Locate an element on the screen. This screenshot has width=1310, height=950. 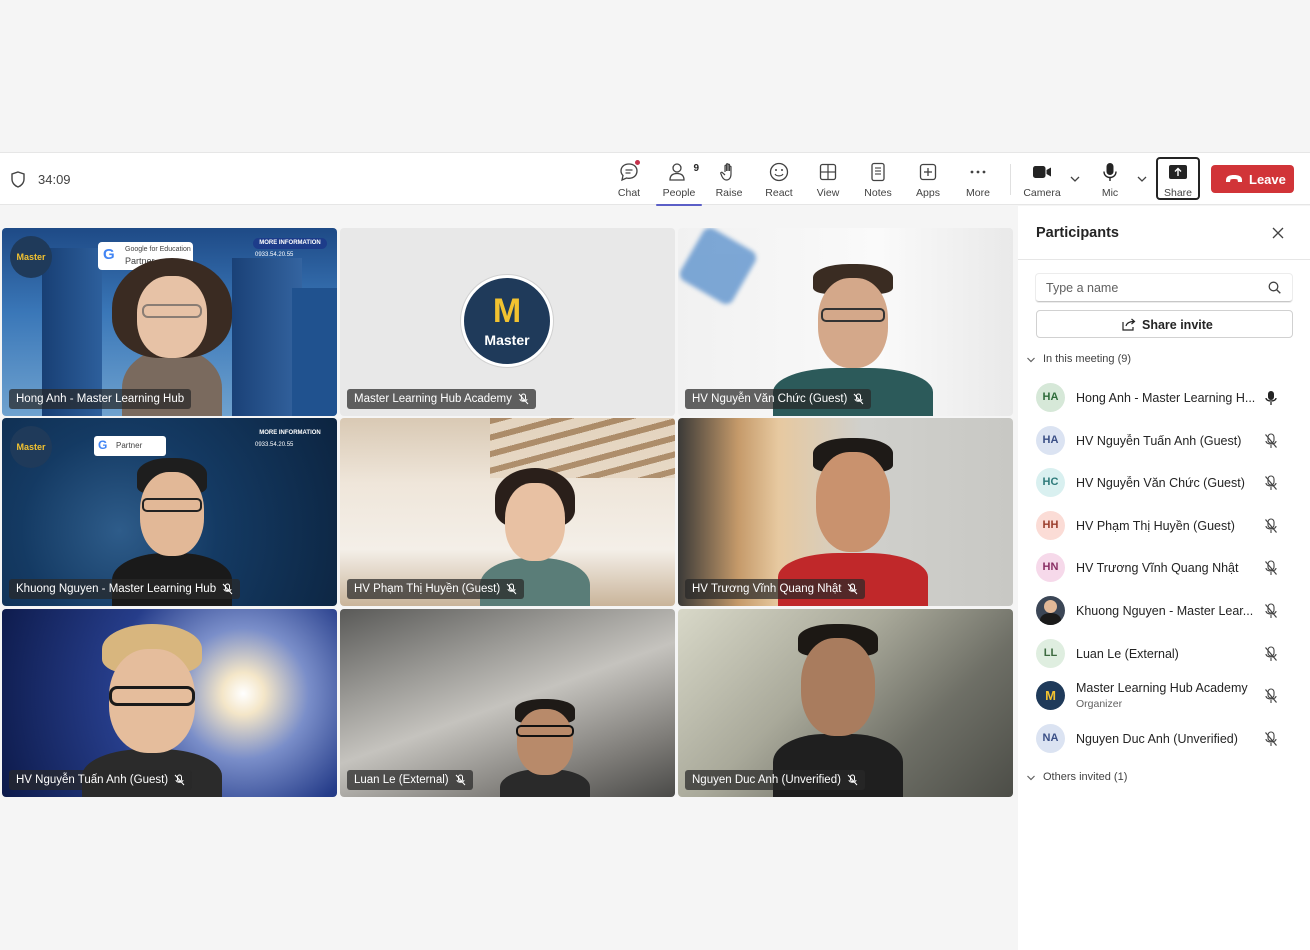
mic-options-chevron-icon is located at coordinates (1142, 179).